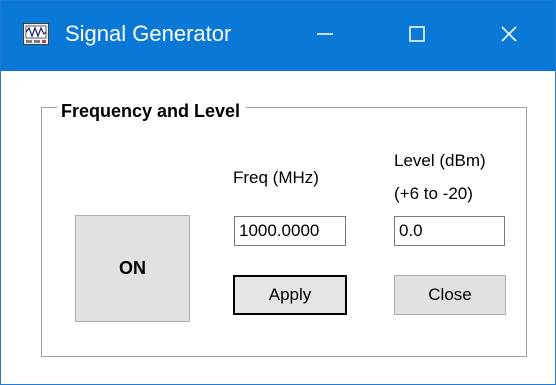 The width and height of the screenshot is (556, 385). I want to click on apply-button: Apply, so click(290, 295).